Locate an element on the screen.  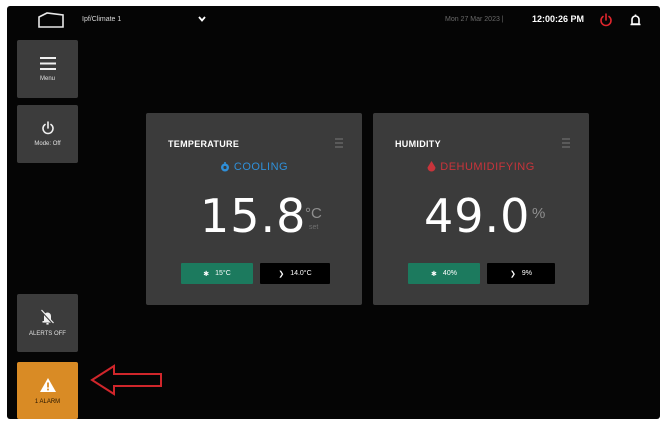
device-name: Ipf/Climate 1 is located at coordinates (101, 19).